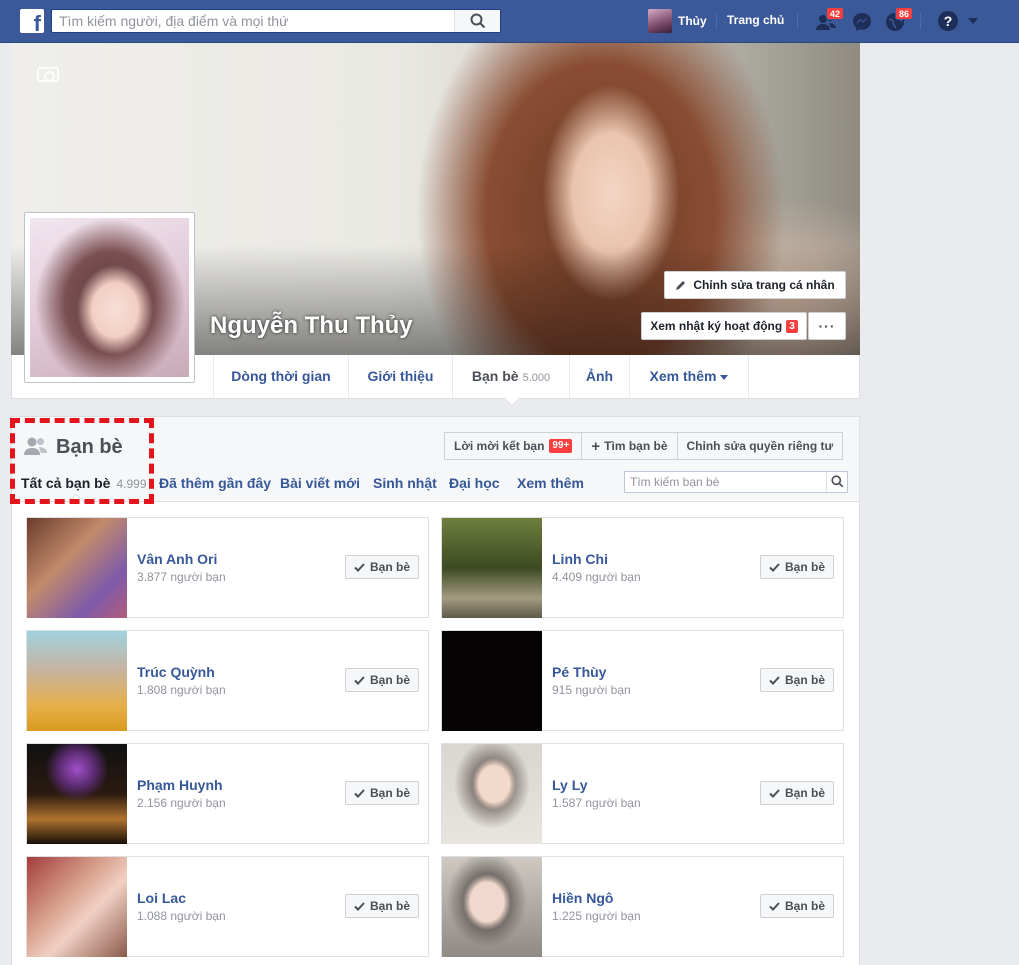 The image size is (1019, 965). What do you see at coordinates (724, 377) in the screenshot?
I see `chevron-down-icon` at bounding box center [724, 377].